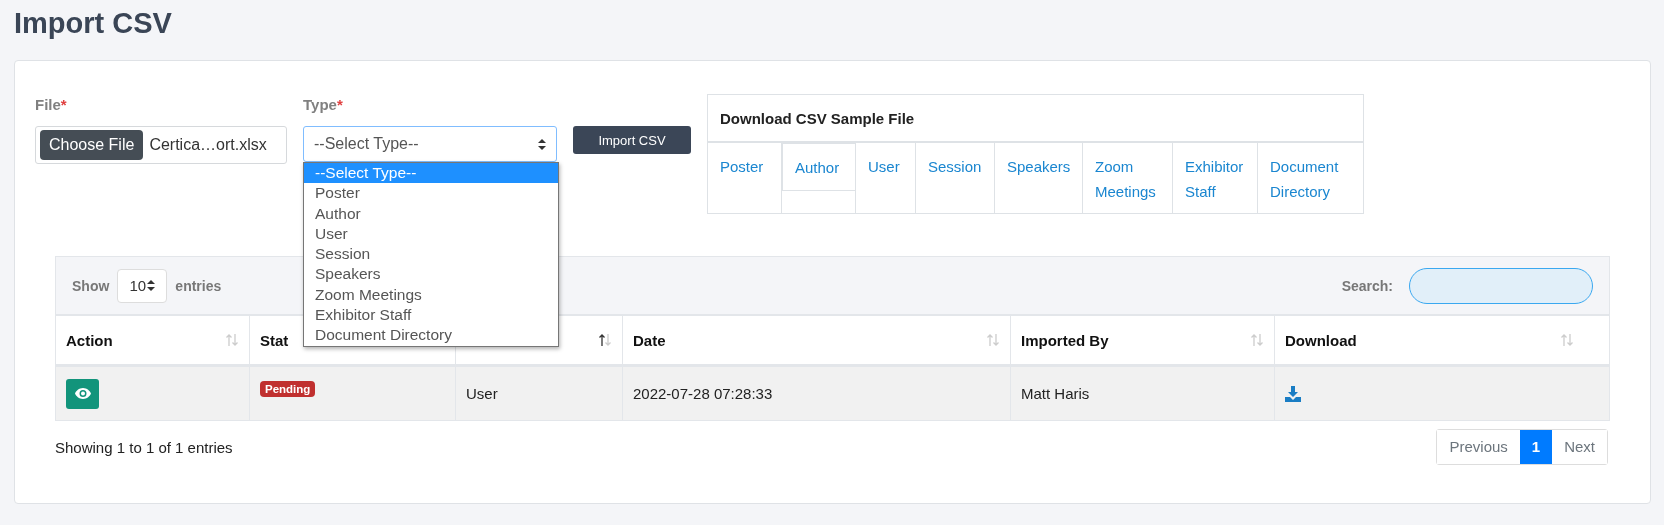 This screenshot has width=1664, height=525. I want to click on sort-icon, so click(605, 340).